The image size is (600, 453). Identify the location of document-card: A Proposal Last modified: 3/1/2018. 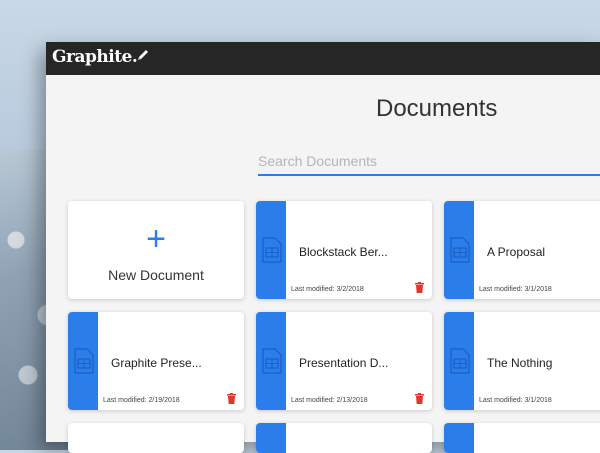
(522, 250).